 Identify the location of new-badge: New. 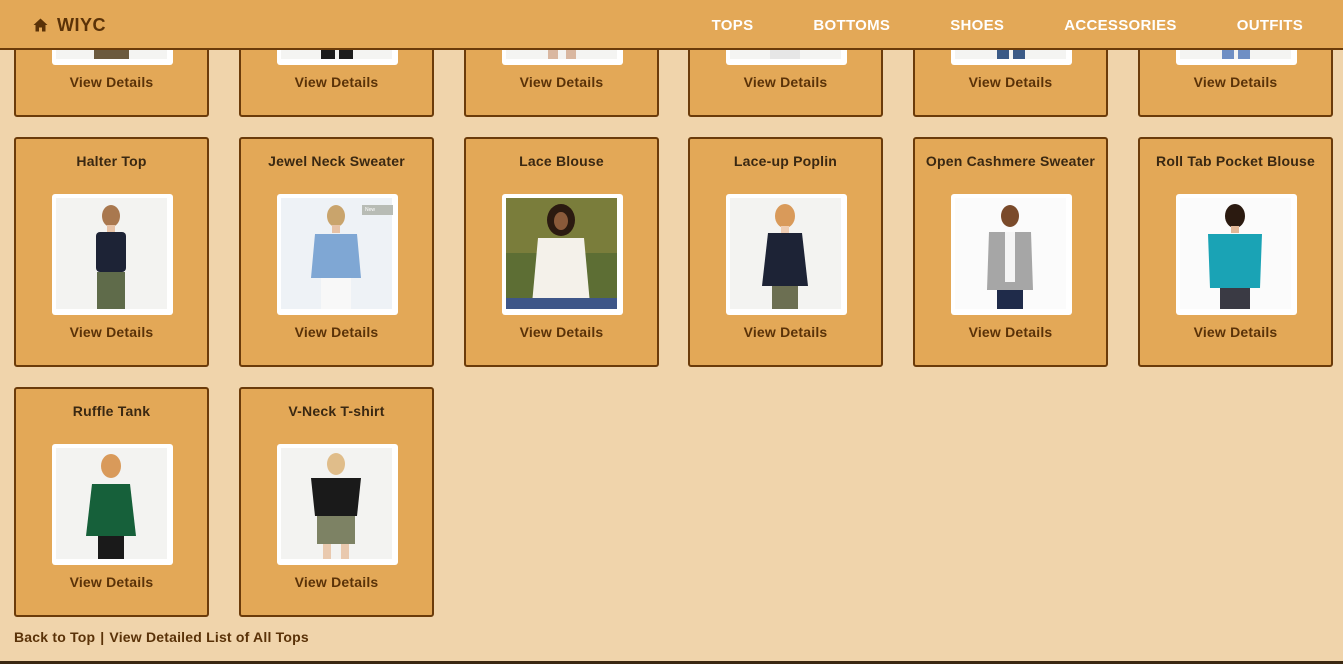
(377, 210).